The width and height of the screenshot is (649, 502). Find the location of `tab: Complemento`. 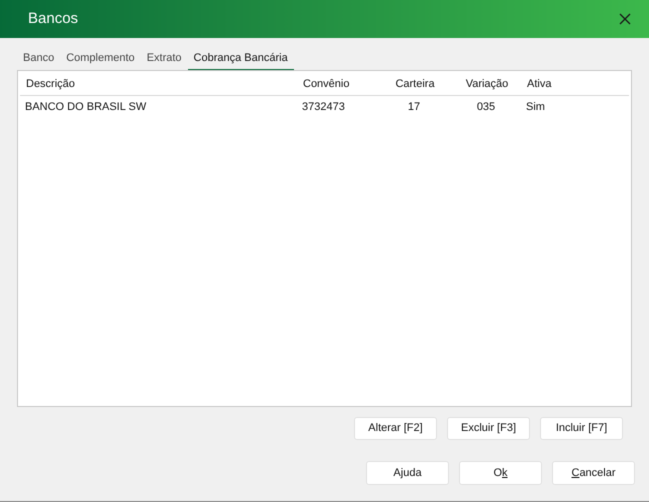

tab: Complemento is located at coordinates (100, 60).